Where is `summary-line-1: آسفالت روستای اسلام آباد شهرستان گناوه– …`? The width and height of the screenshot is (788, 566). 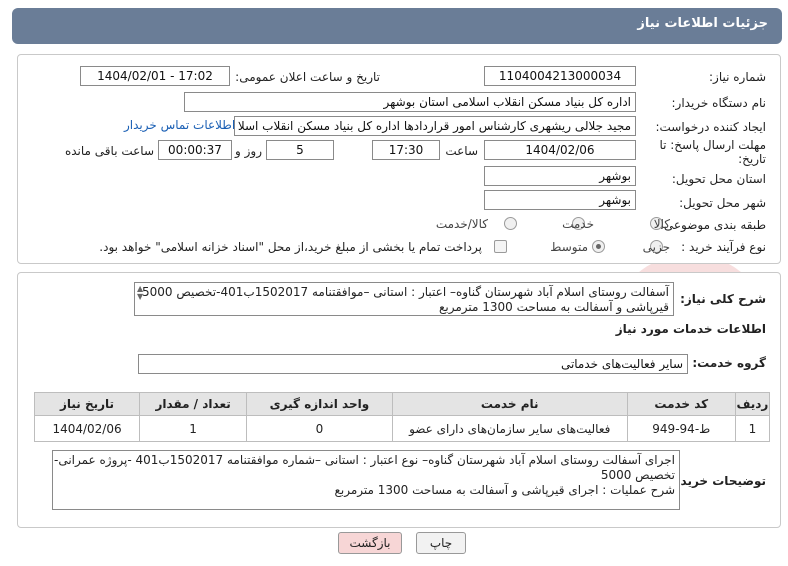 summary-line-1: آسفالت روستای اسلام آباد شهرستان گناوه– … is located at coordinates (405, 292).